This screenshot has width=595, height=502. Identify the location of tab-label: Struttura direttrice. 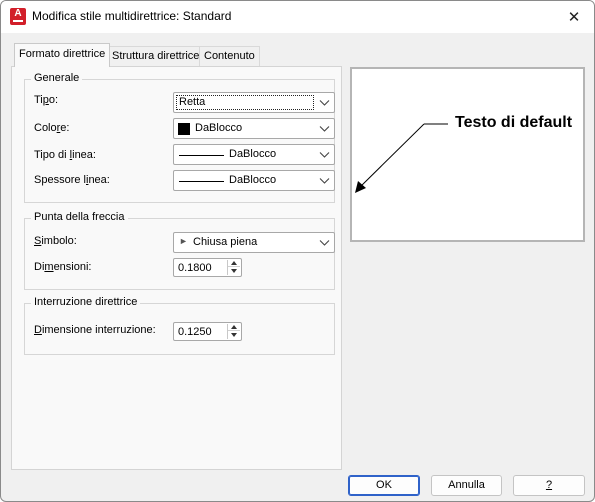
(156, 56).